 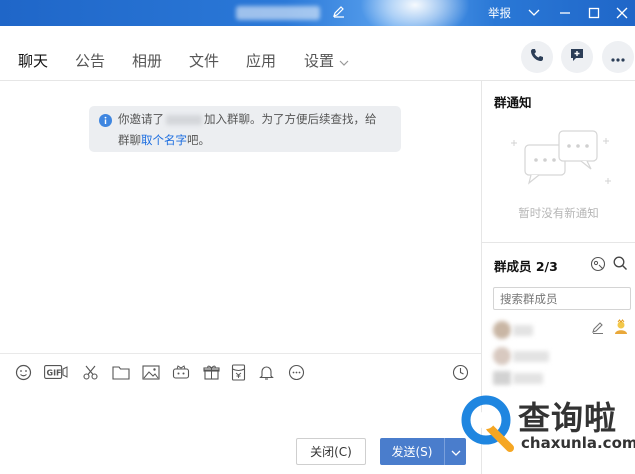 What do you see at coordinates (266, 372) in the screenshot?
I see `bell-icon` at bounding box center [266, 372].